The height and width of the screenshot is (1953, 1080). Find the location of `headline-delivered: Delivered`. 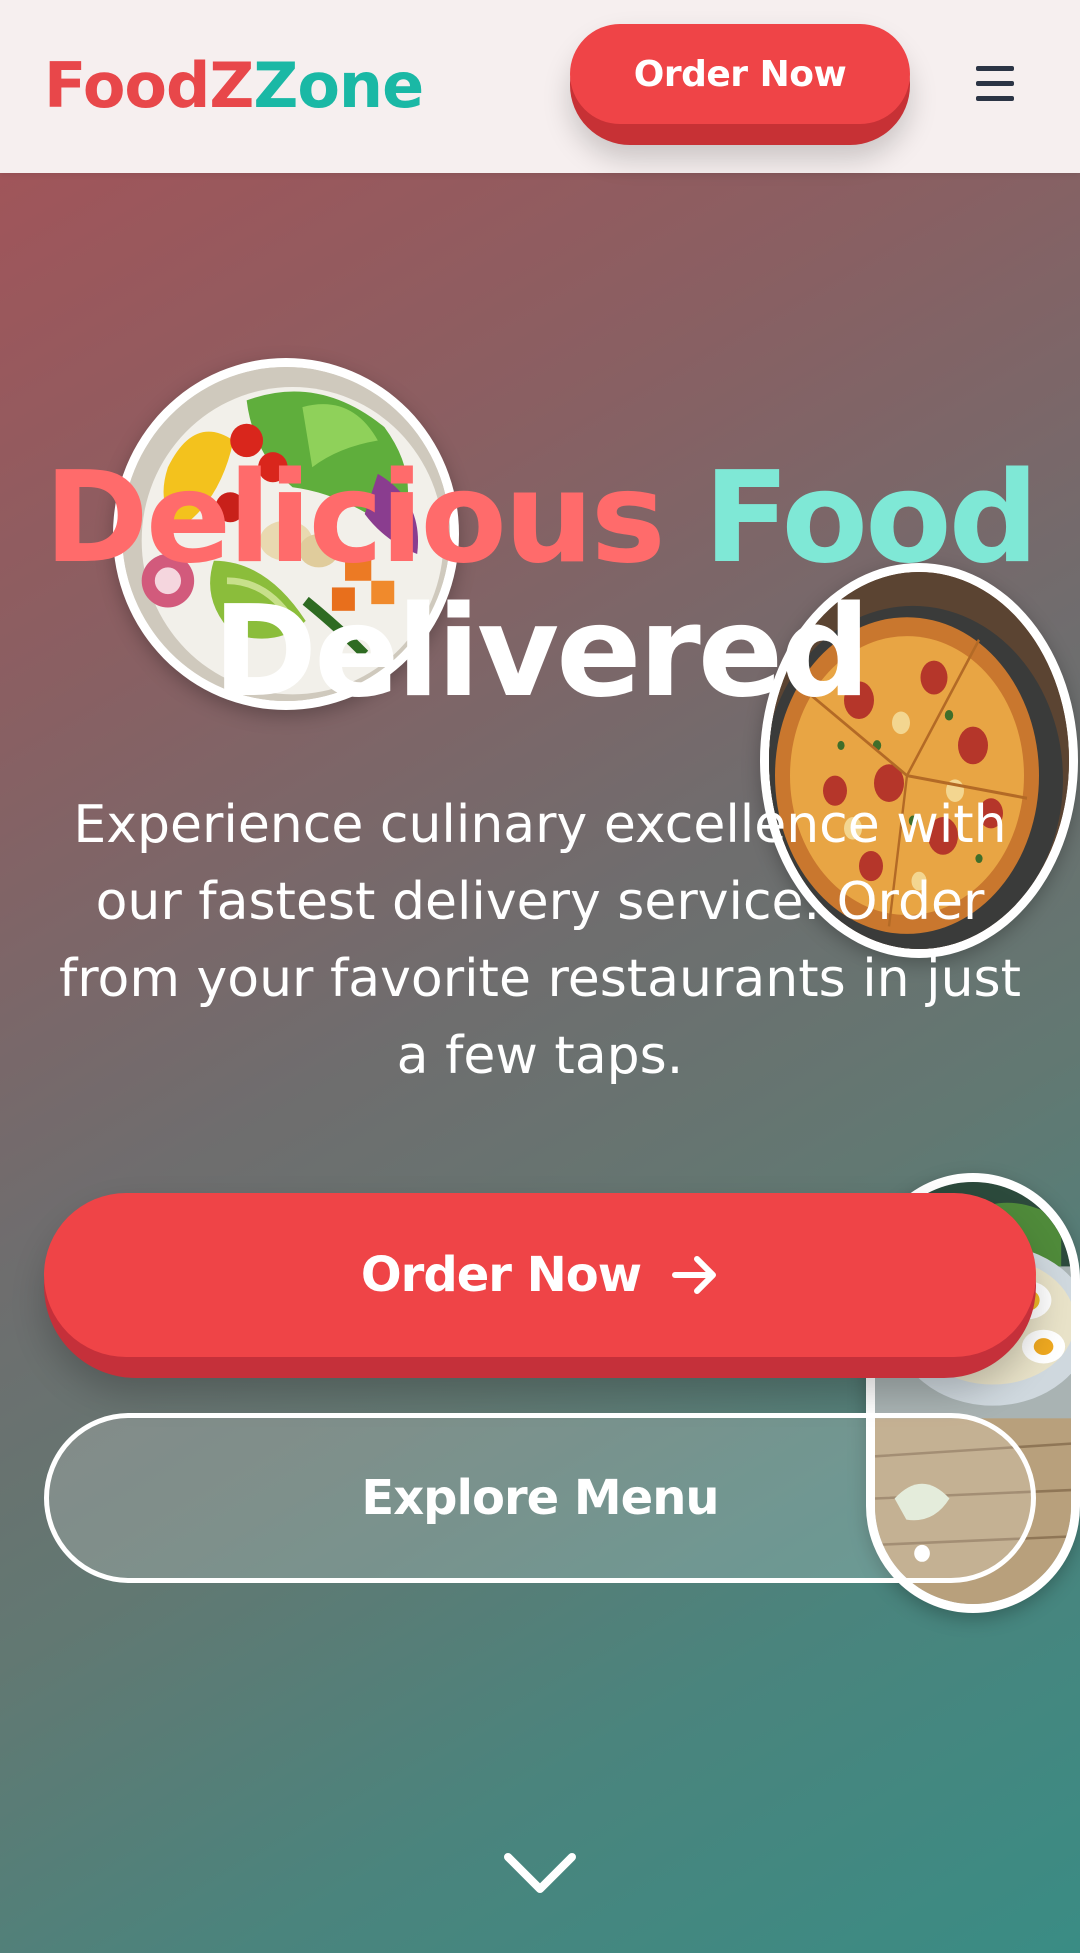

headline-delivered: Delivered is located at coordinates (541, 651).